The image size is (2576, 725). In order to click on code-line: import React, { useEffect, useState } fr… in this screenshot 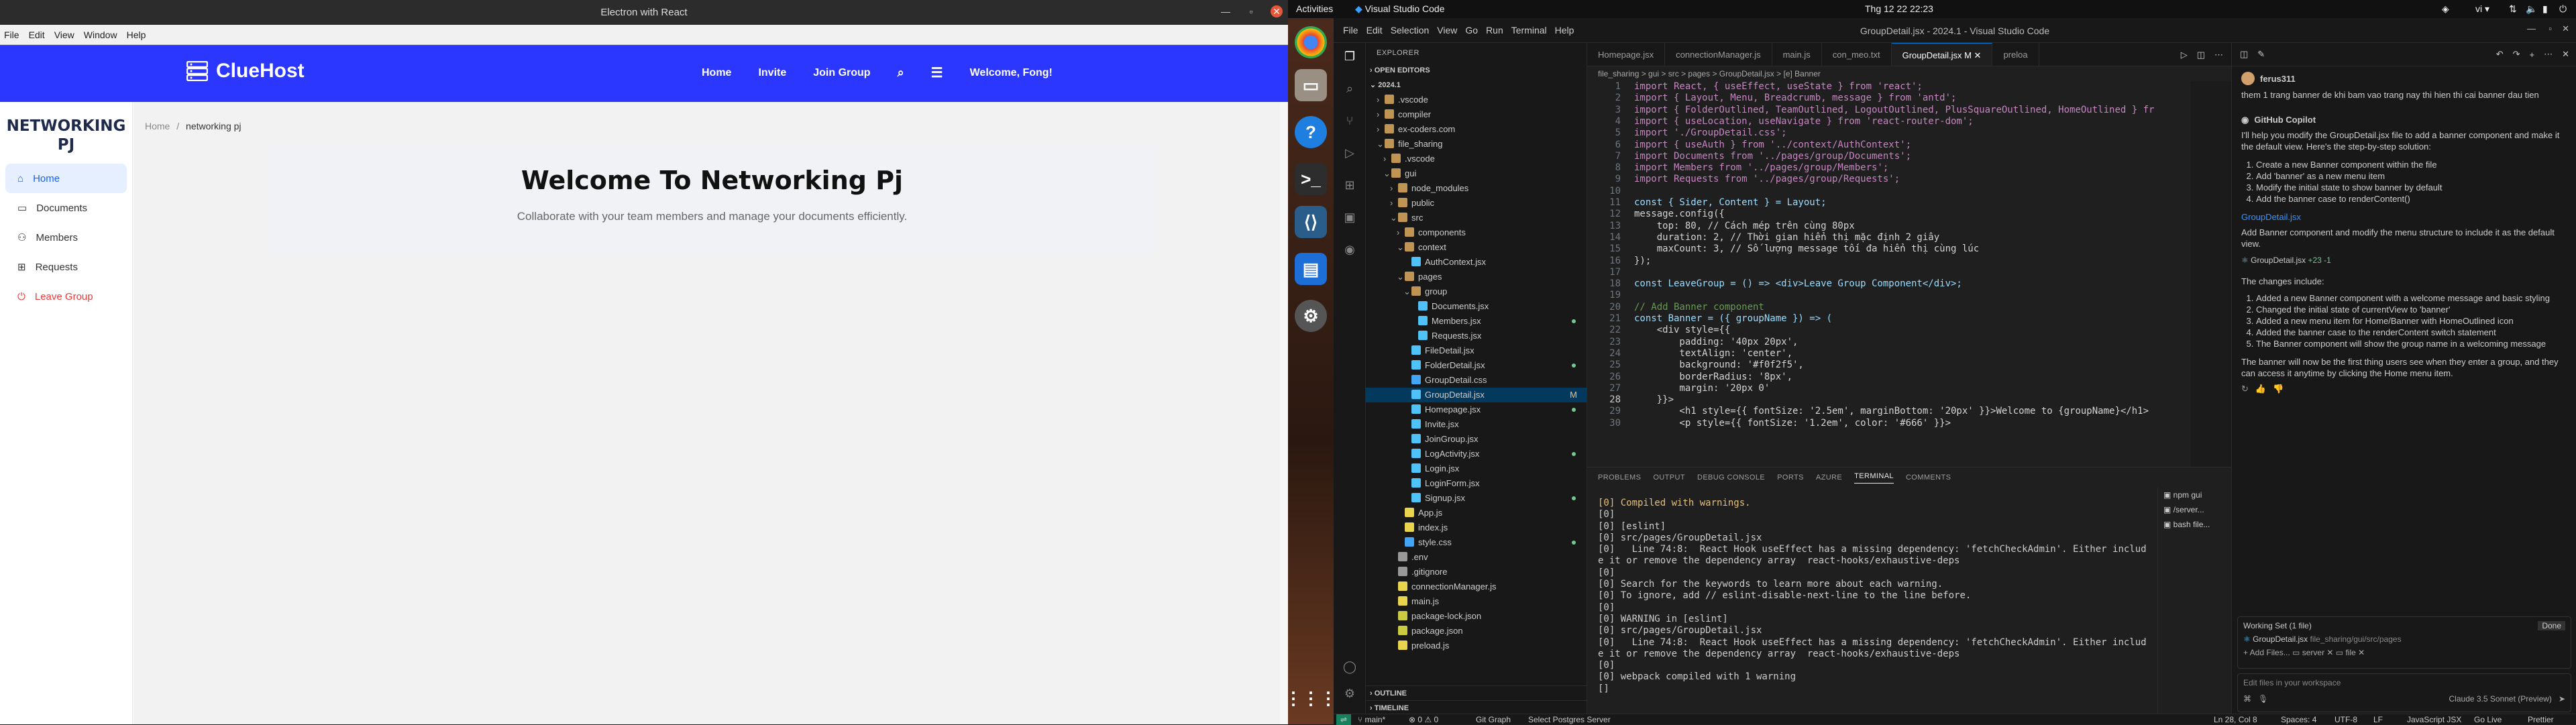, I will do `click(1778, 87)`.